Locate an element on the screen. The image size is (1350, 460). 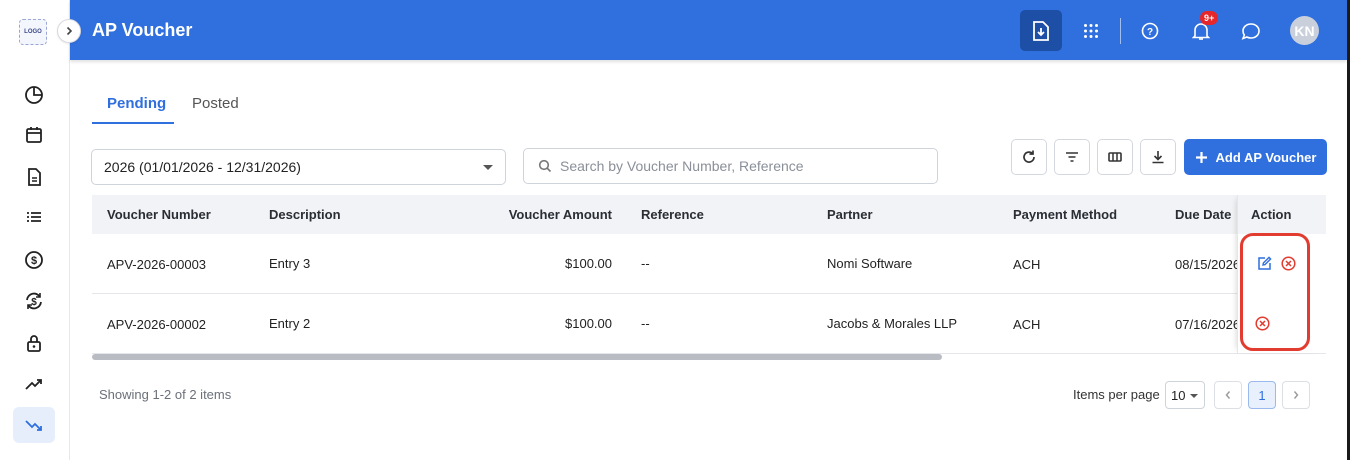
column-header-due-date: Due Date is located at coordinates (1203, 214).